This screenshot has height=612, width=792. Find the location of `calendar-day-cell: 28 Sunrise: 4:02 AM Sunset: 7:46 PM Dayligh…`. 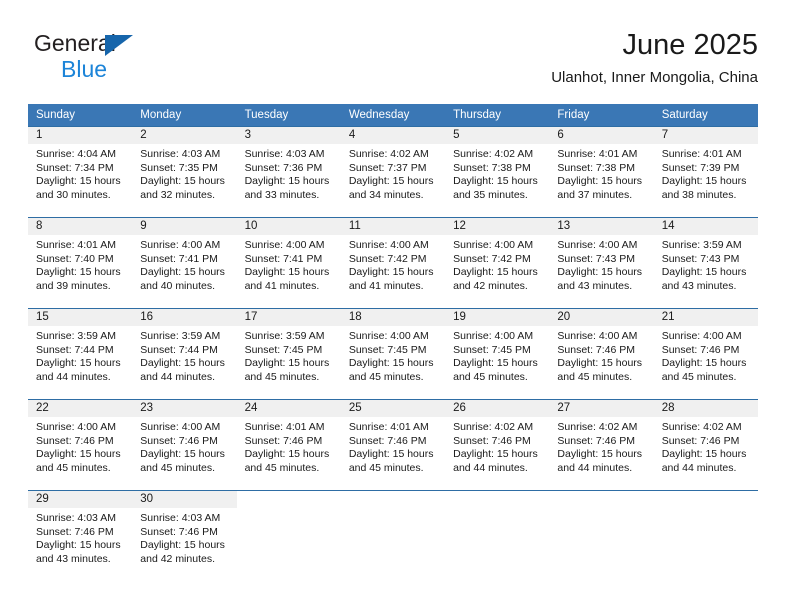

calendar-day-cell: 28 Sunrise: 4:02 AM Sunset: 7:46 PM Dayligh… is located at coordinates (705, 445).